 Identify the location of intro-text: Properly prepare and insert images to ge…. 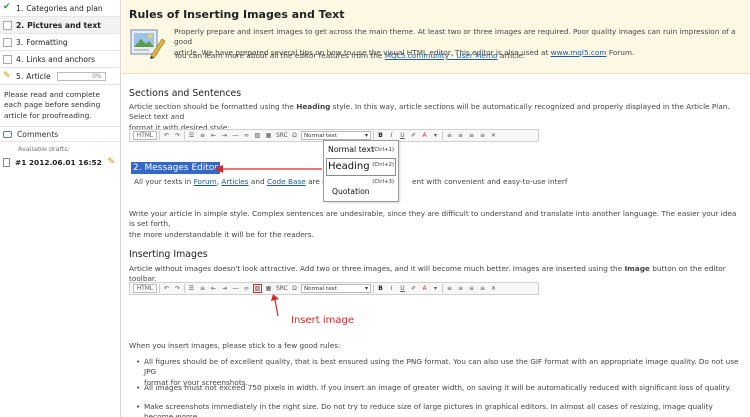
(455, 37).